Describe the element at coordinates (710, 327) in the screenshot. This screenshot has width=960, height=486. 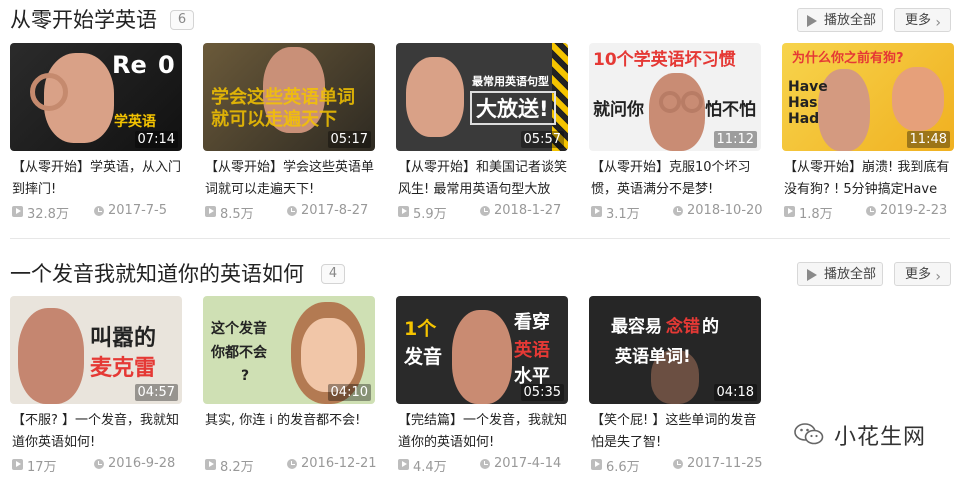
I see `thumb-text: 的` at that location.